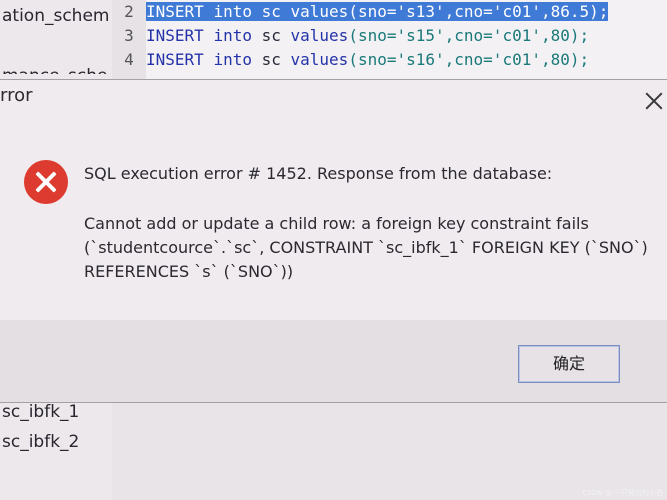 Image resolution: width=667 pixels, height=500 pixels. What do you see at coordinates (469, 35) in the screenshot?
I see `values-args: (sno='s15',cno='c01',80);` at bounding box center [469, 35].